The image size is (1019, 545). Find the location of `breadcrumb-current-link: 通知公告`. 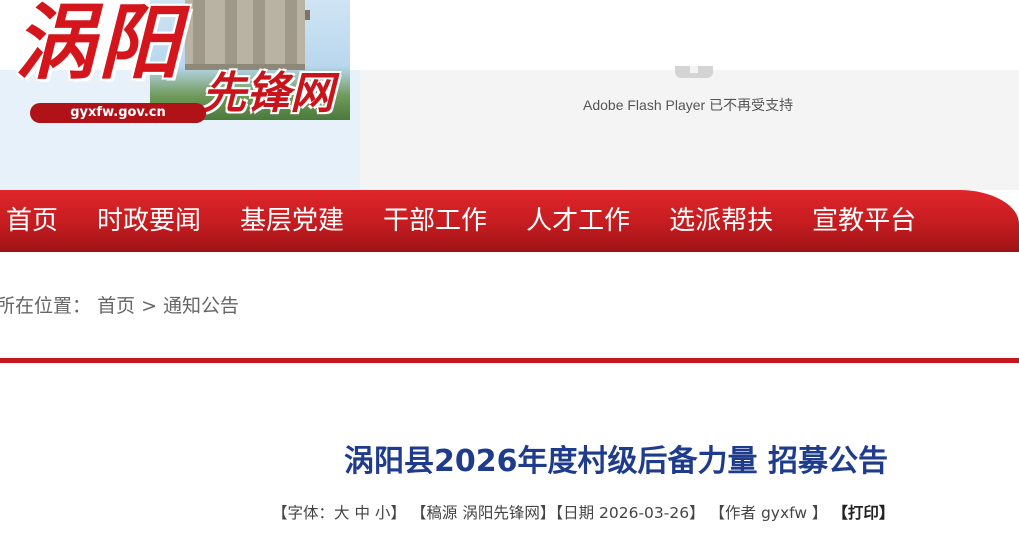

breadcrumb-current-link: 通知公告 is located at coordinates (201, 306).